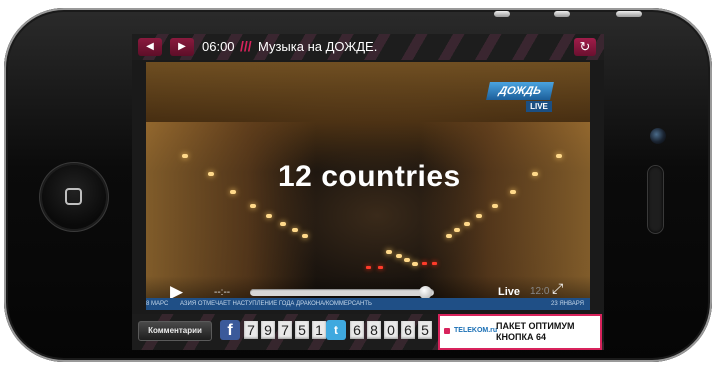 The width and height of the screenshot is (716, 368). Describe the element at coordinates (557, 288) in the screenshot. I see `fullscreen-icon: ⤢` at that location.